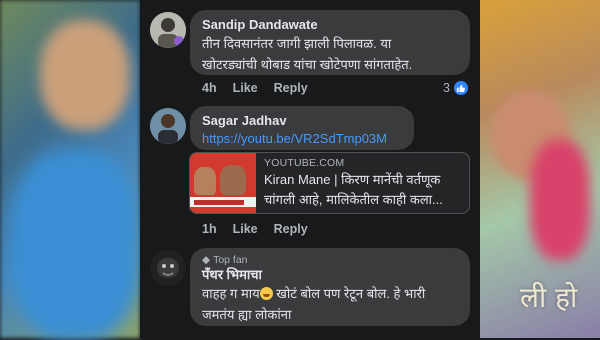  Describe the element at coordinates (209, 229) in the screenshot. I see `comment-timestamp: 1h` at that location.